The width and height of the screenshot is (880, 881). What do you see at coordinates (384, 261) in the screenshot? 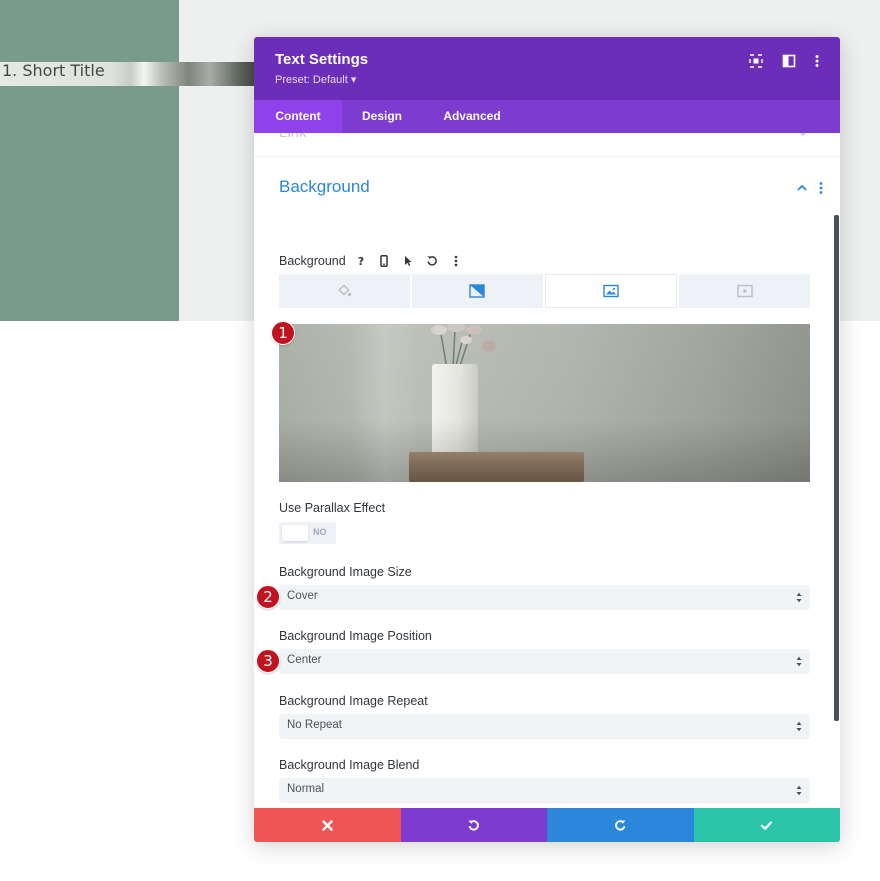
I see `mobile-icon` at bounding box center [384, 261].